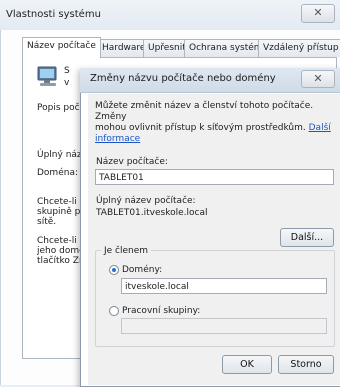  I want to click on tab-remote-access: Vzdálený přístup, so click(299, 48).